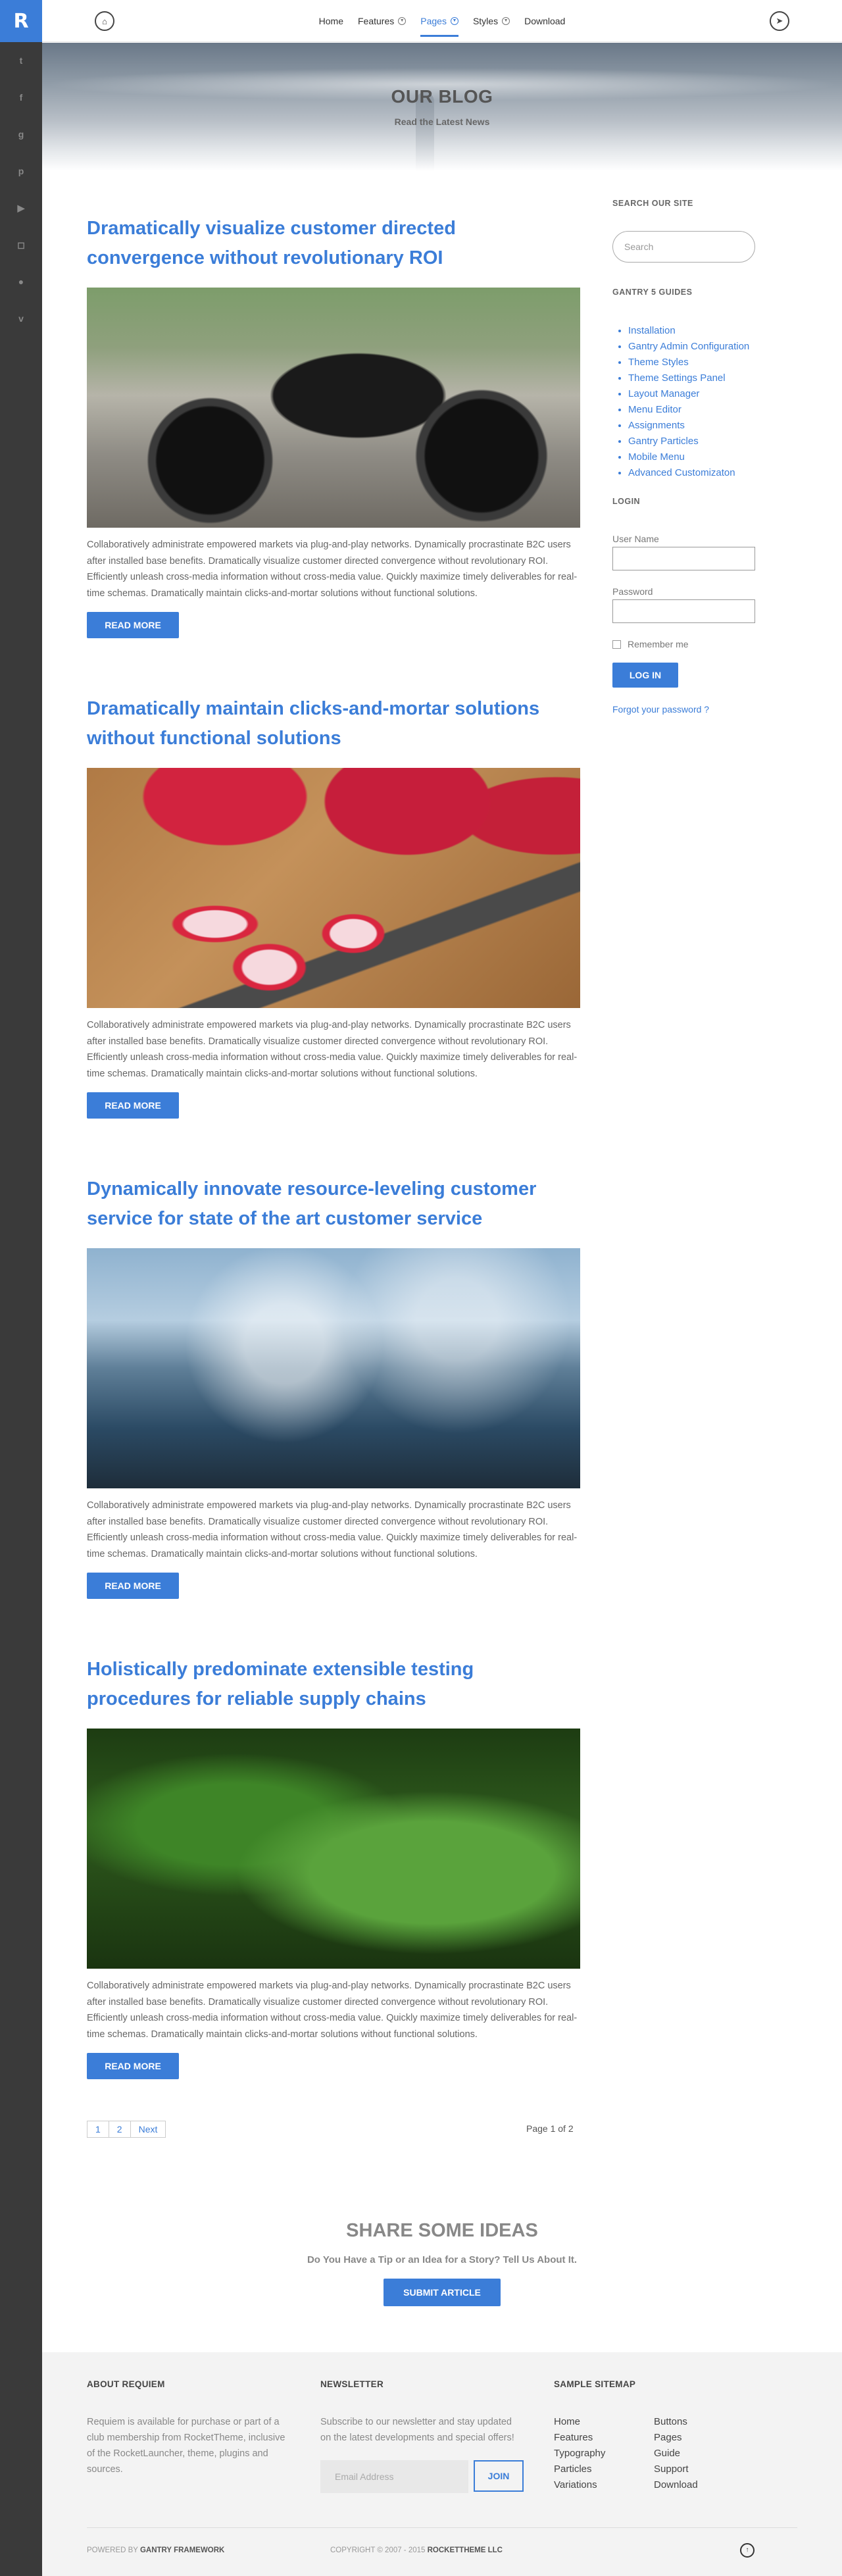 This screenshot has height=2576, width=842. I want to click on sitemap-link: Buttons, so click(704, 2422).